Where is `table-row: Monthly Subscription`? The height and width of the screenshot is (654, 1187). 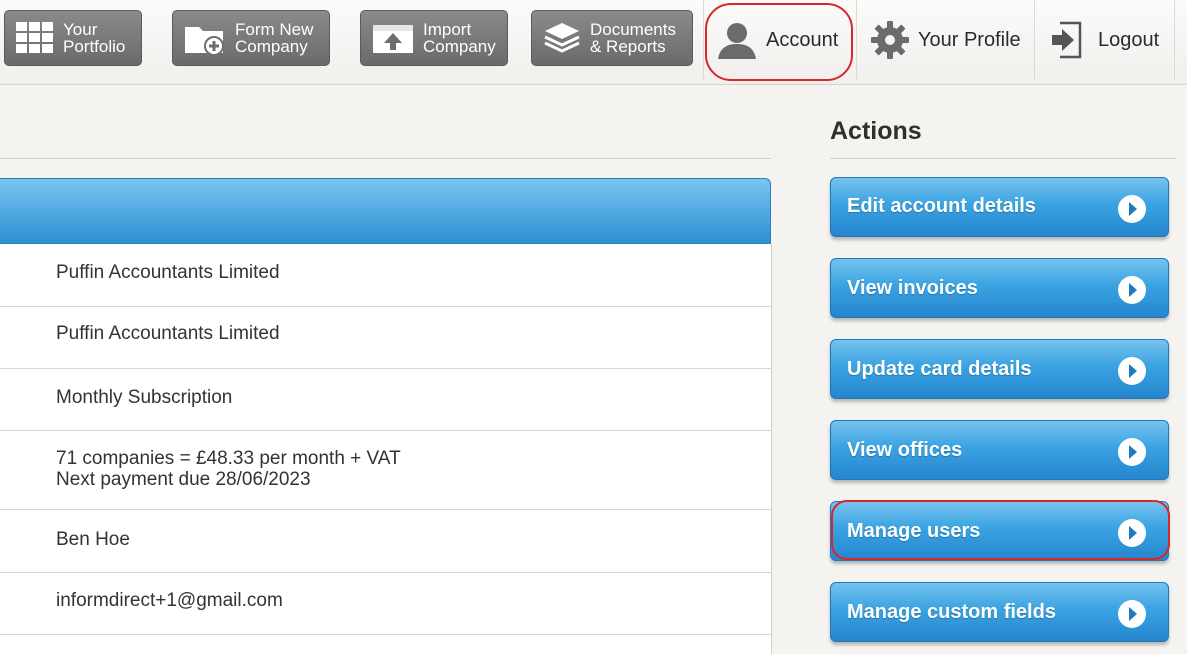 table-row: Monthly Subscription is located at coordinates (385, 400).